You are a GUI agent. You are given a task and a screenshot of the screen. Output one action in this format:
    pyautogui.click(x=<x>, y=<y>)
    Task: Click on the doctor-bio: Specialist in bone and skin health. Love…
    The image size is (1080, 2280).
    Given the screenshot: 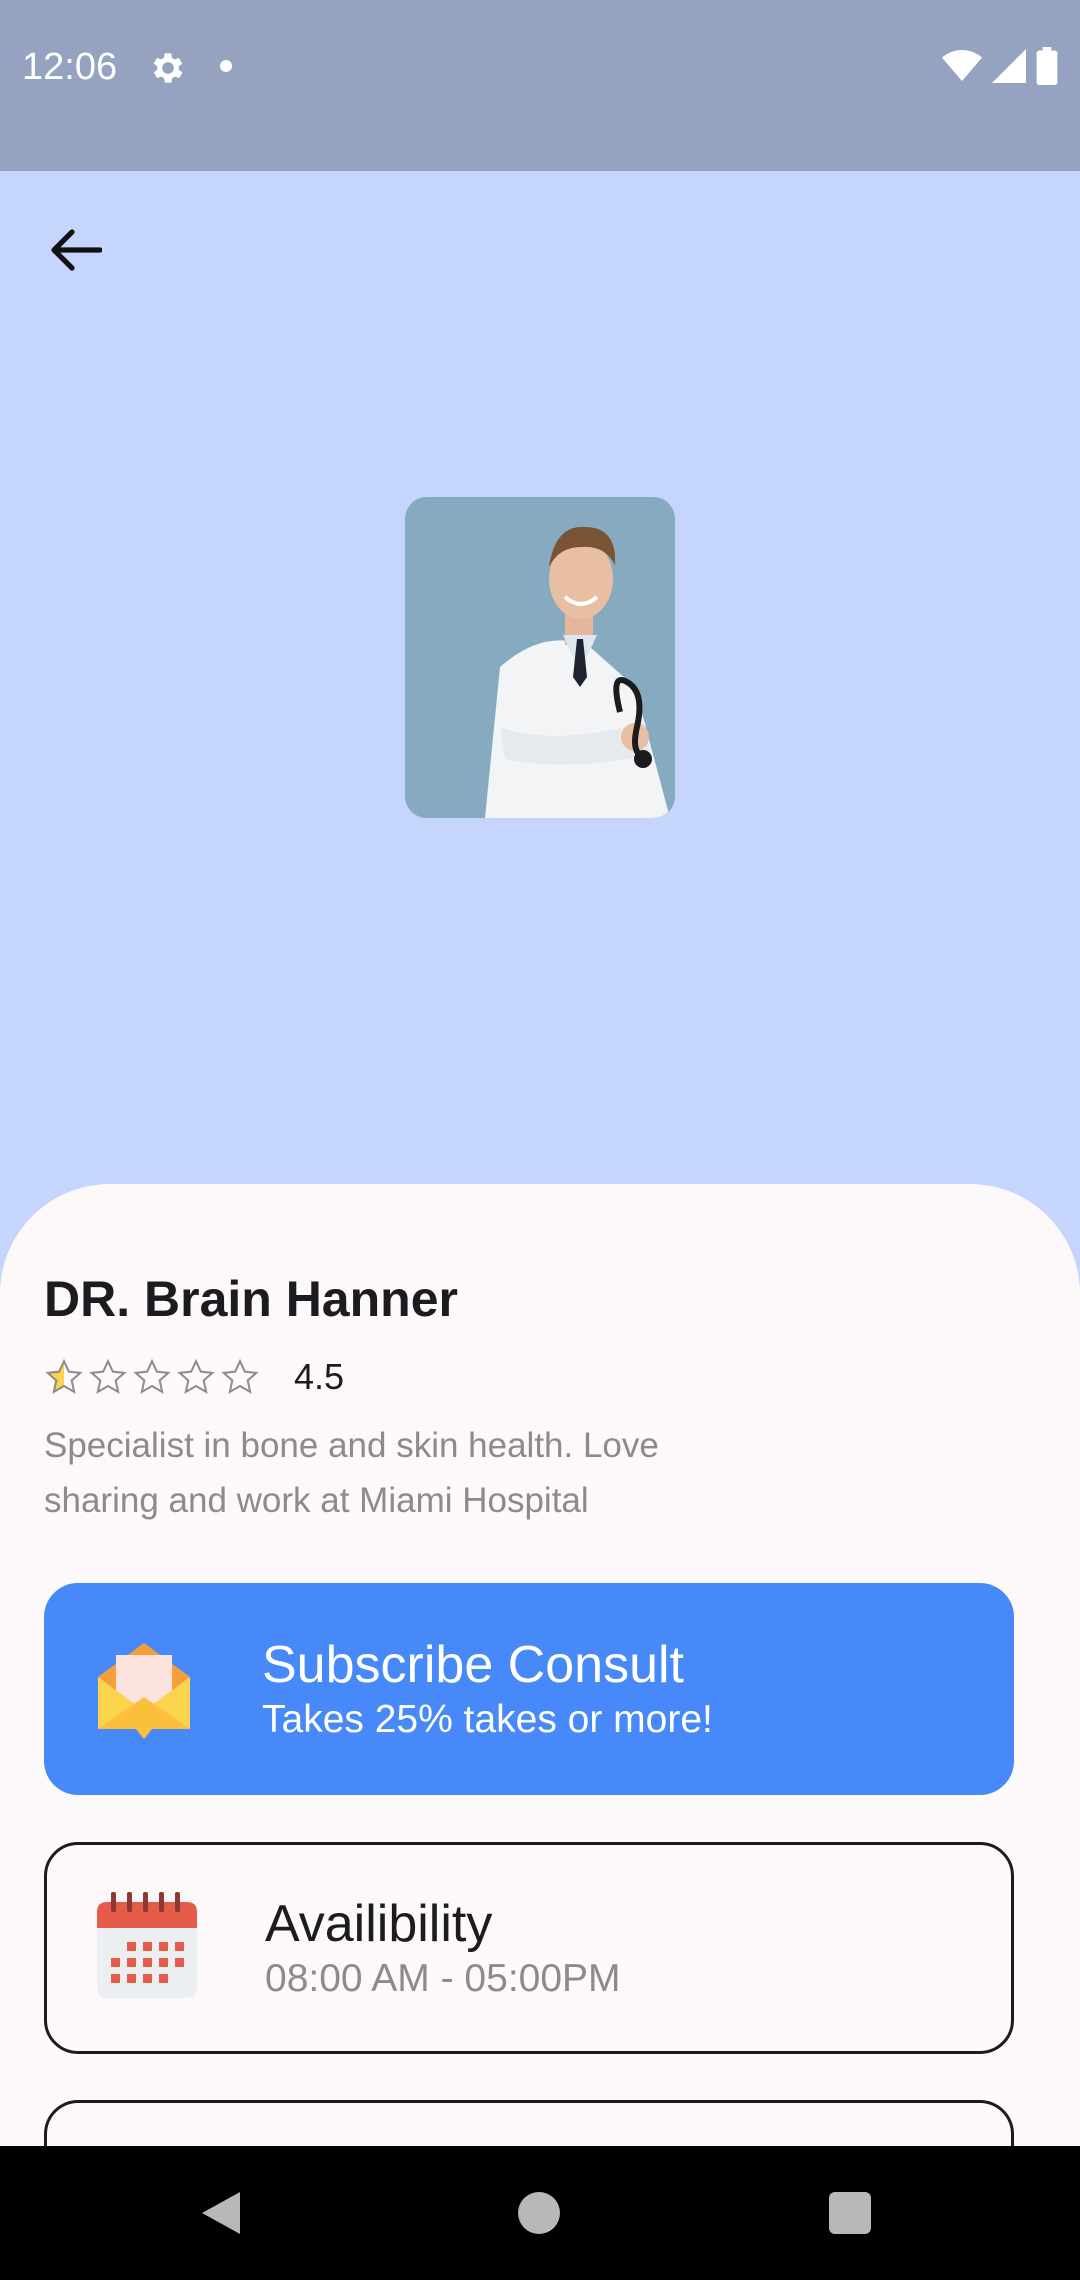 What is the action you would take?
    pyautogui.click(x=351, y=1473)
    